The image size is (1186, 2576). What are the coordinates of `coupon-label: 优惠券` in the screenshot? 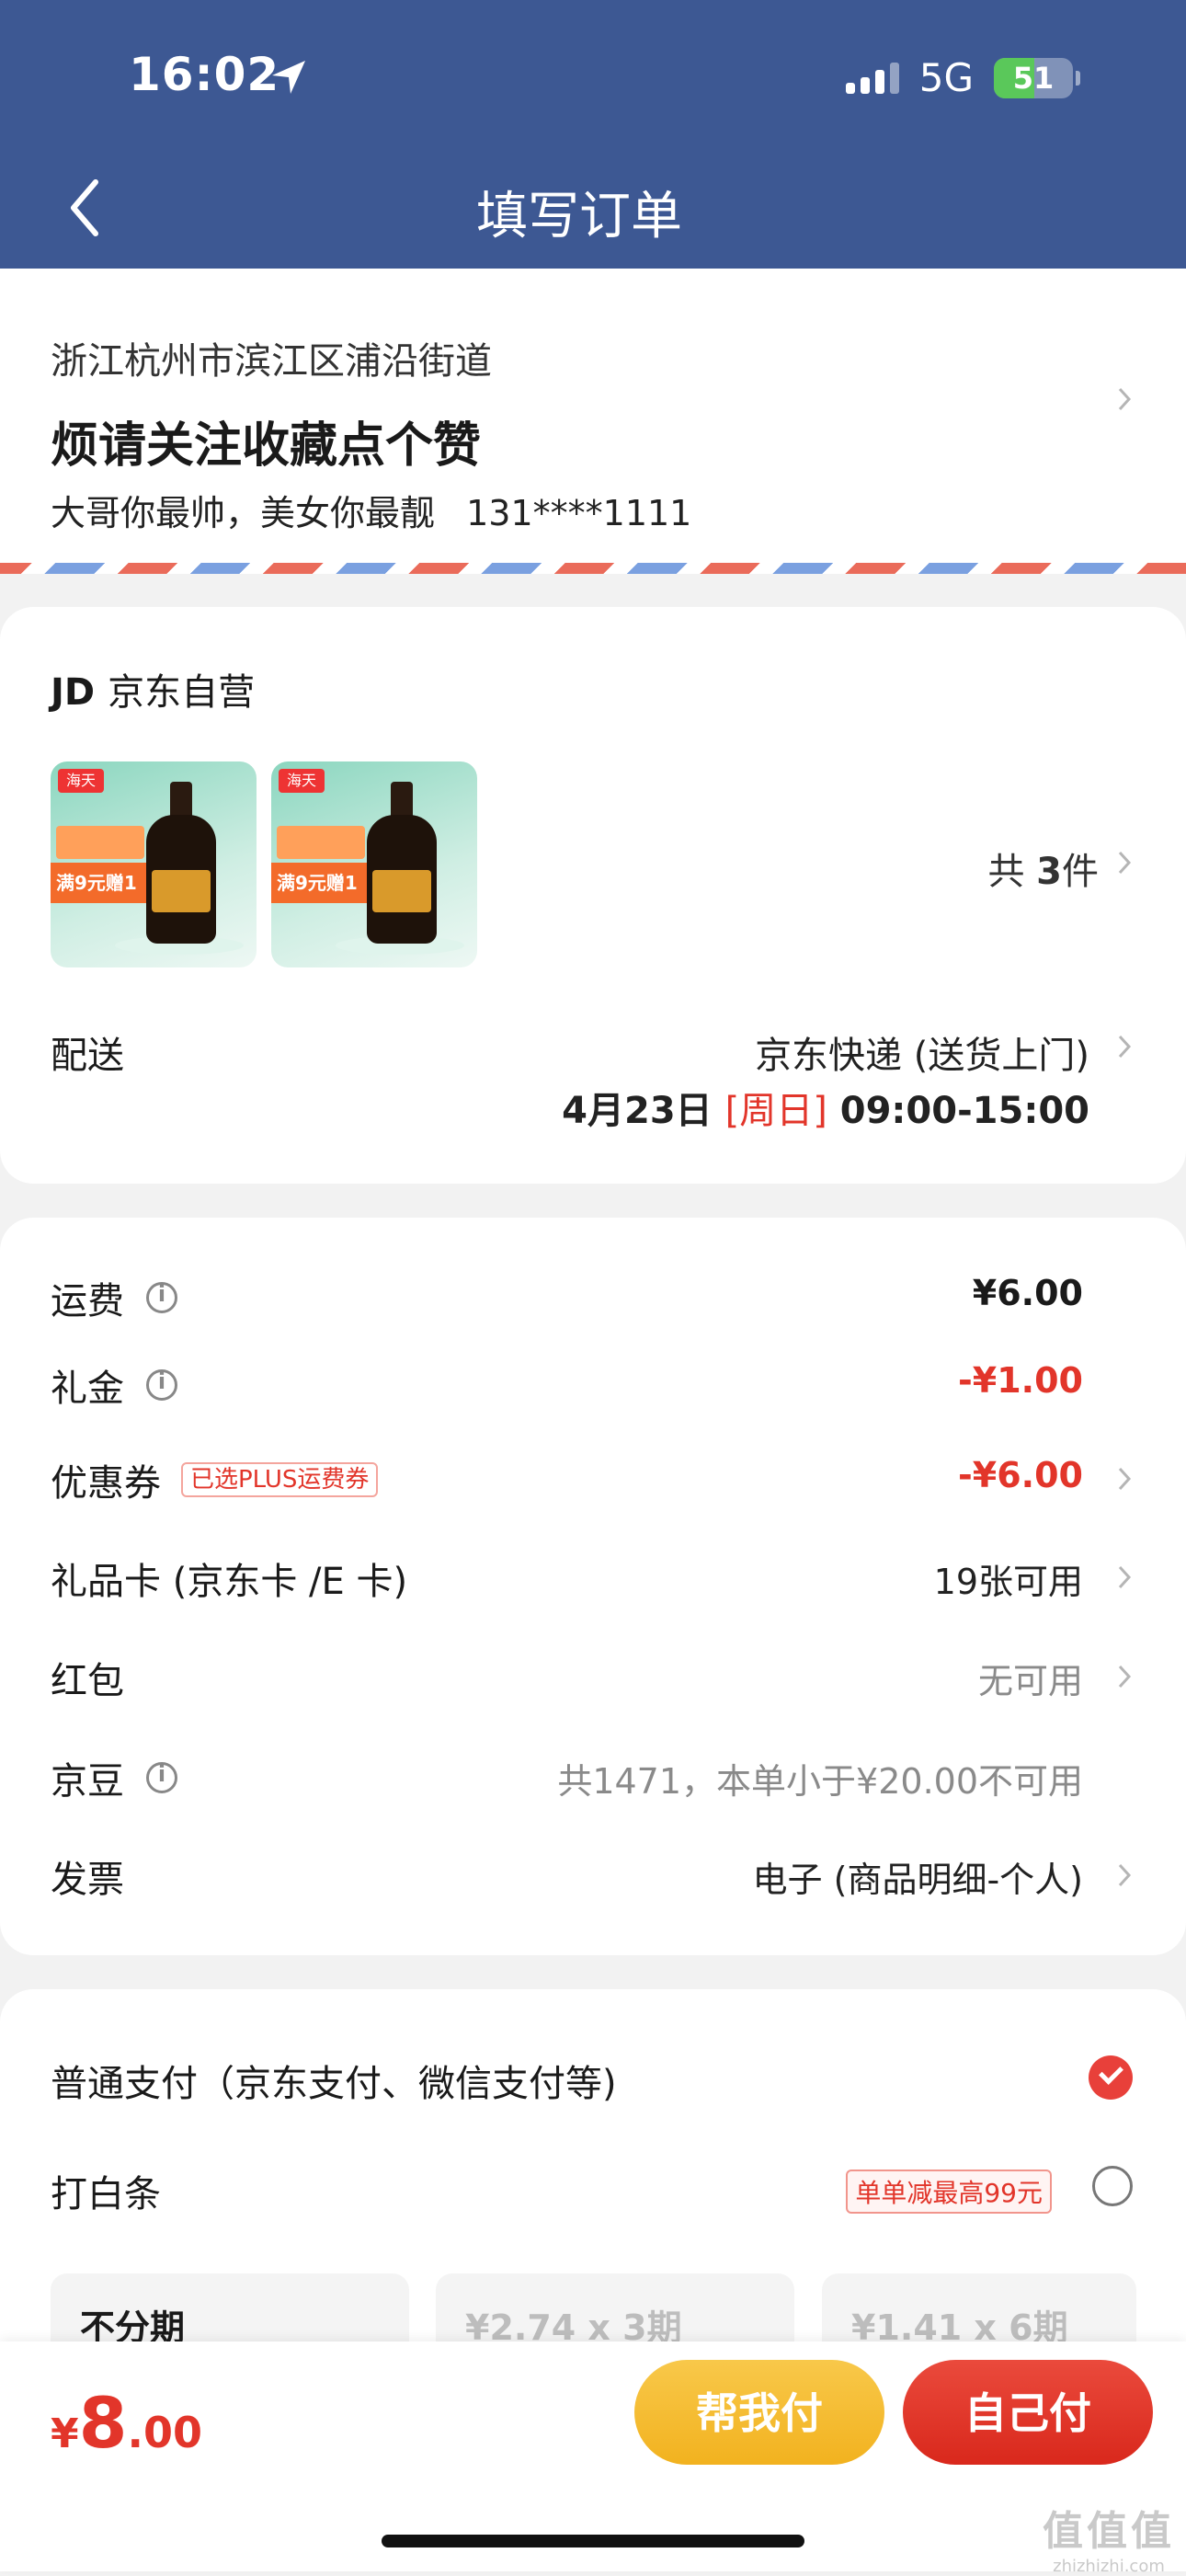 It's located at (106, 1483).